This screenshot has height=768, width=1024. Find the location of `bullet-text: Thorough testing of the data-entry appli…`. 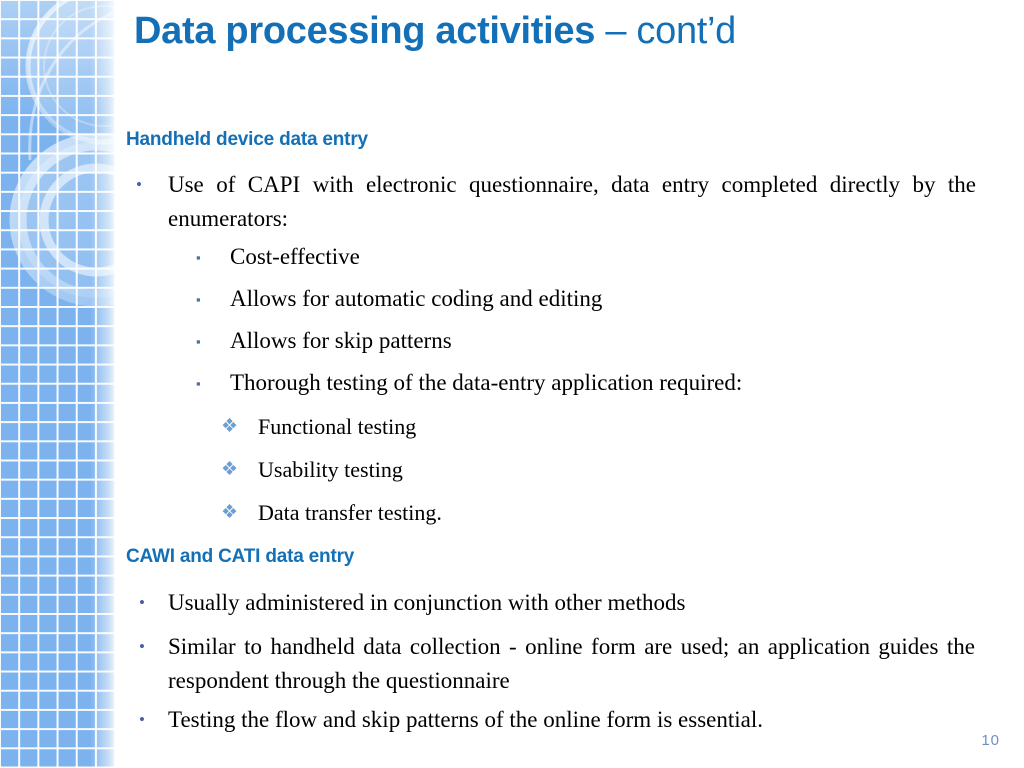

bullet-text: Thorough testing of the data-entry appli… is located at coordinates (486, 382).